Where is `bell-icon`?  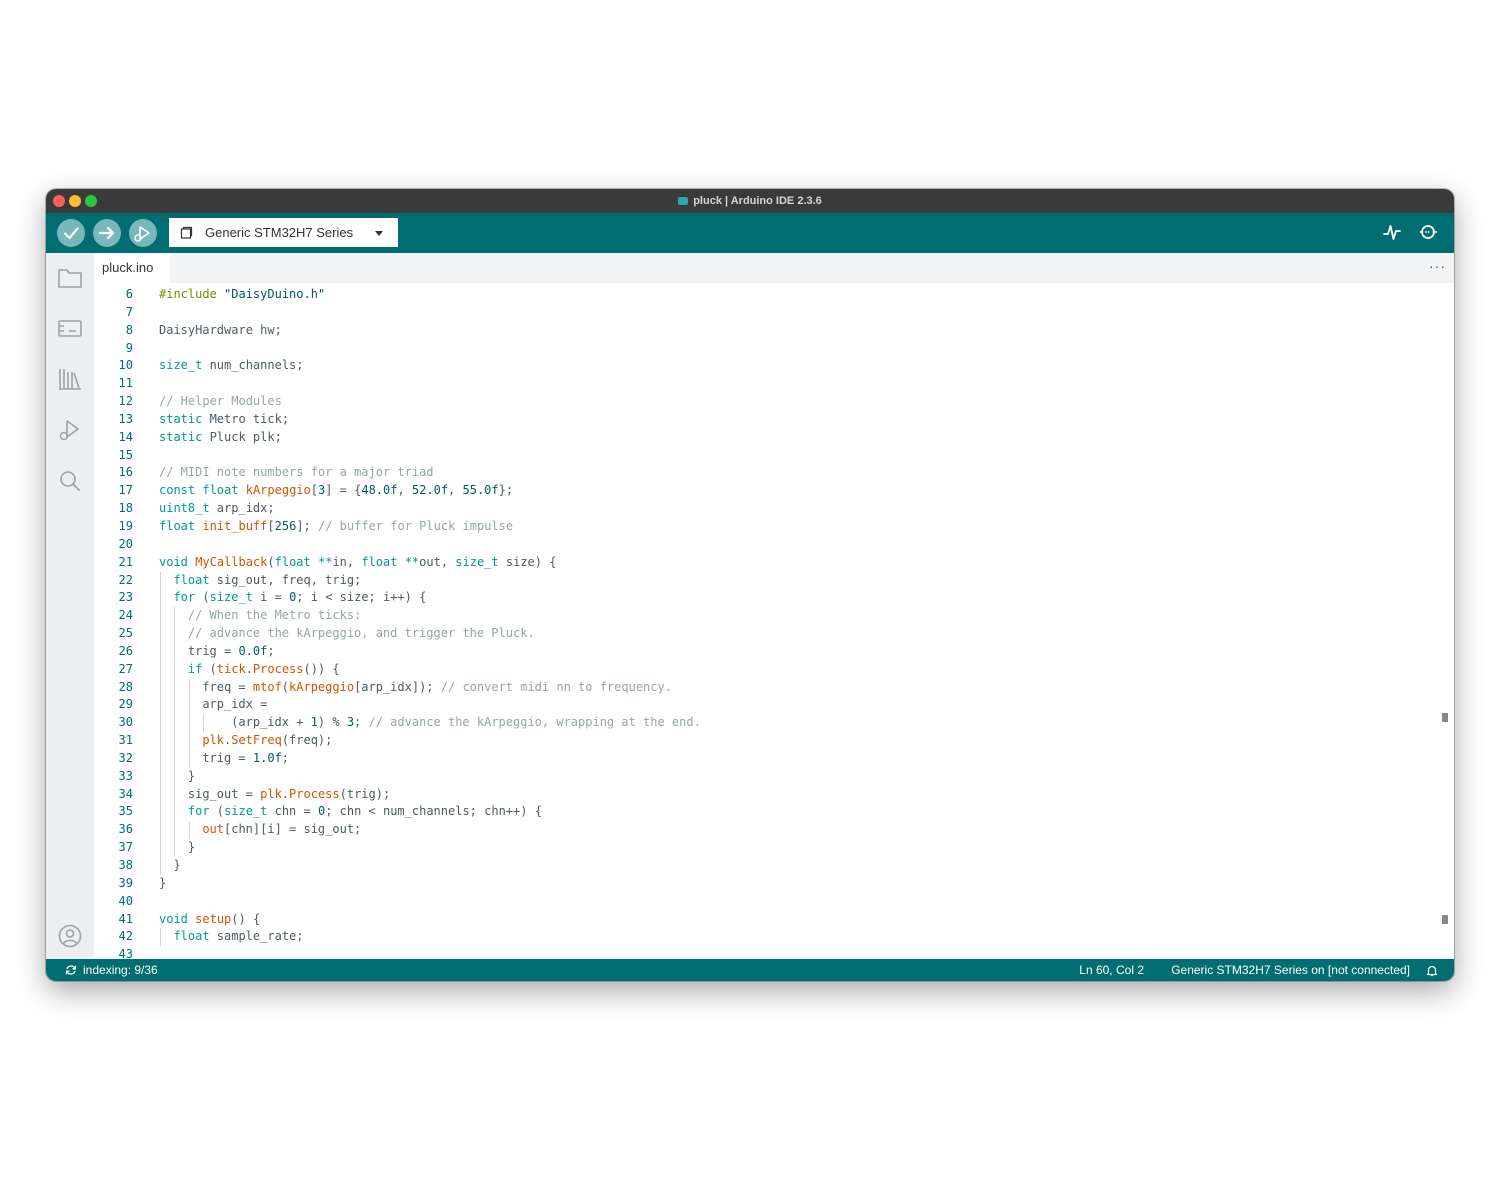
bell-icon is located at coordinates (1432, 970).